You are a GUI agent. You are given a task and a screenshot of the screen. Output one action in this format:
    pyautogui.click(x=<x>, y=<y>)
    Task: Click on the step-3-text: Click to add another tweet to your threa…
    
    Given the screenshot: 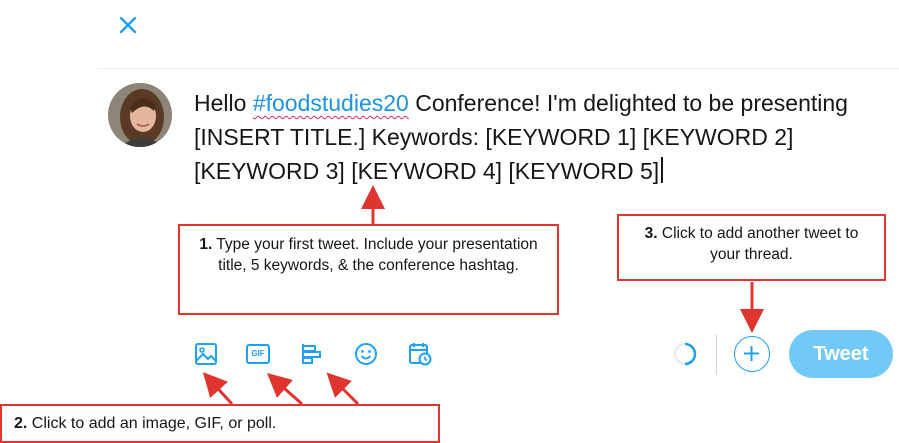 What is the action you would take?
    pyautogui.click(x=758, y=244)
    